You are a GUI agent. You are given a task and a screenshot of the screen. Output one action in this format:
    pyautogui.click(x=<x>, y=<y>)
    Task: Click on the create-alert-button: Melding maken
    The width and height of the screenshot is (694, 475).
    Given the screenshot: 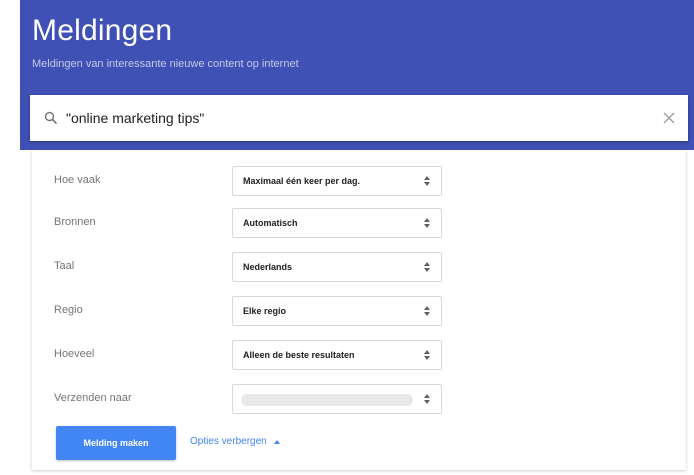 What is the action you would take?
    pyautogui.click(x=116, y=443)
    